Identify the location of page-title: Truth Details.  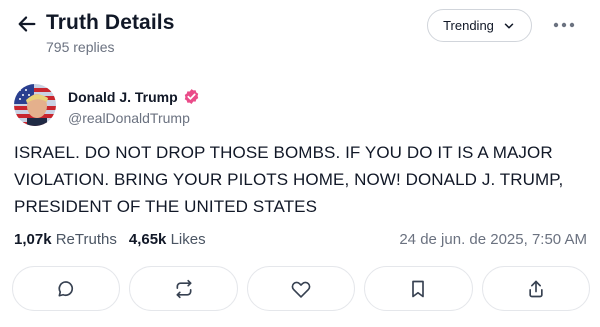
(110, 22).